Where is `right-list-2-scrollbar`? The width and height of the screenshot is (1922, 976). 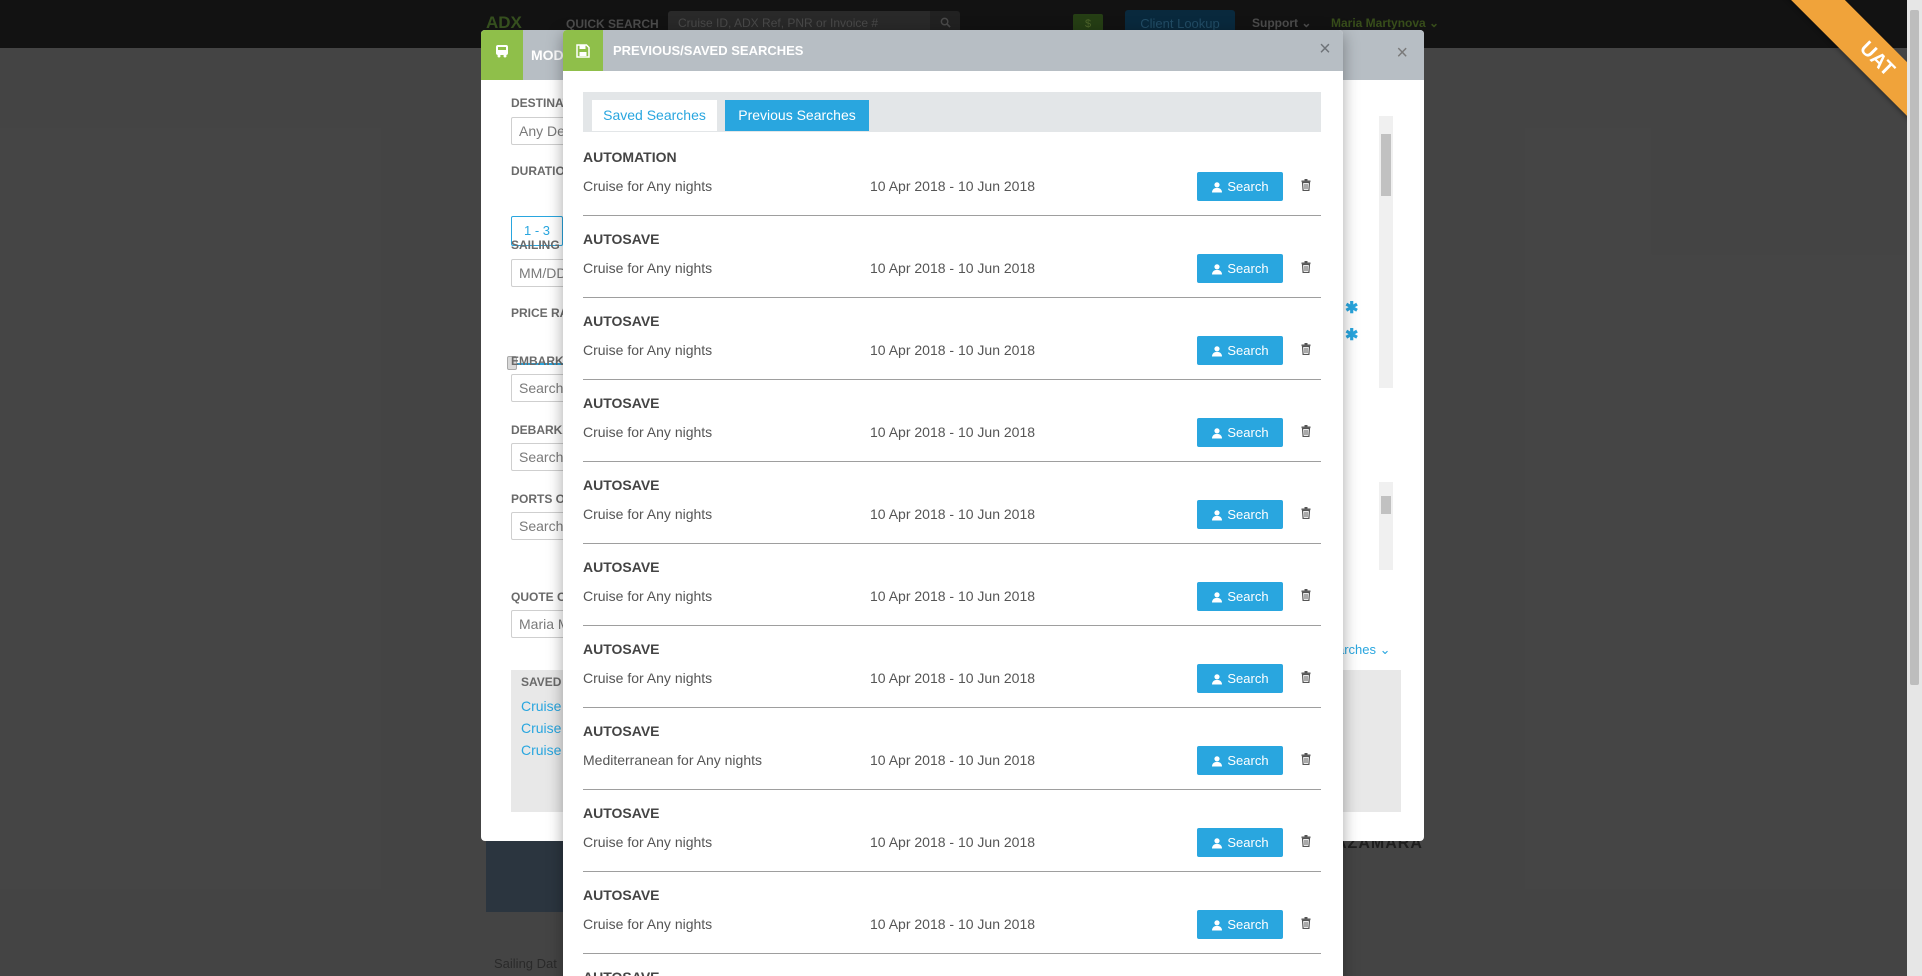 right-list-2-scrollbar is located at coordinates (1386, 526).